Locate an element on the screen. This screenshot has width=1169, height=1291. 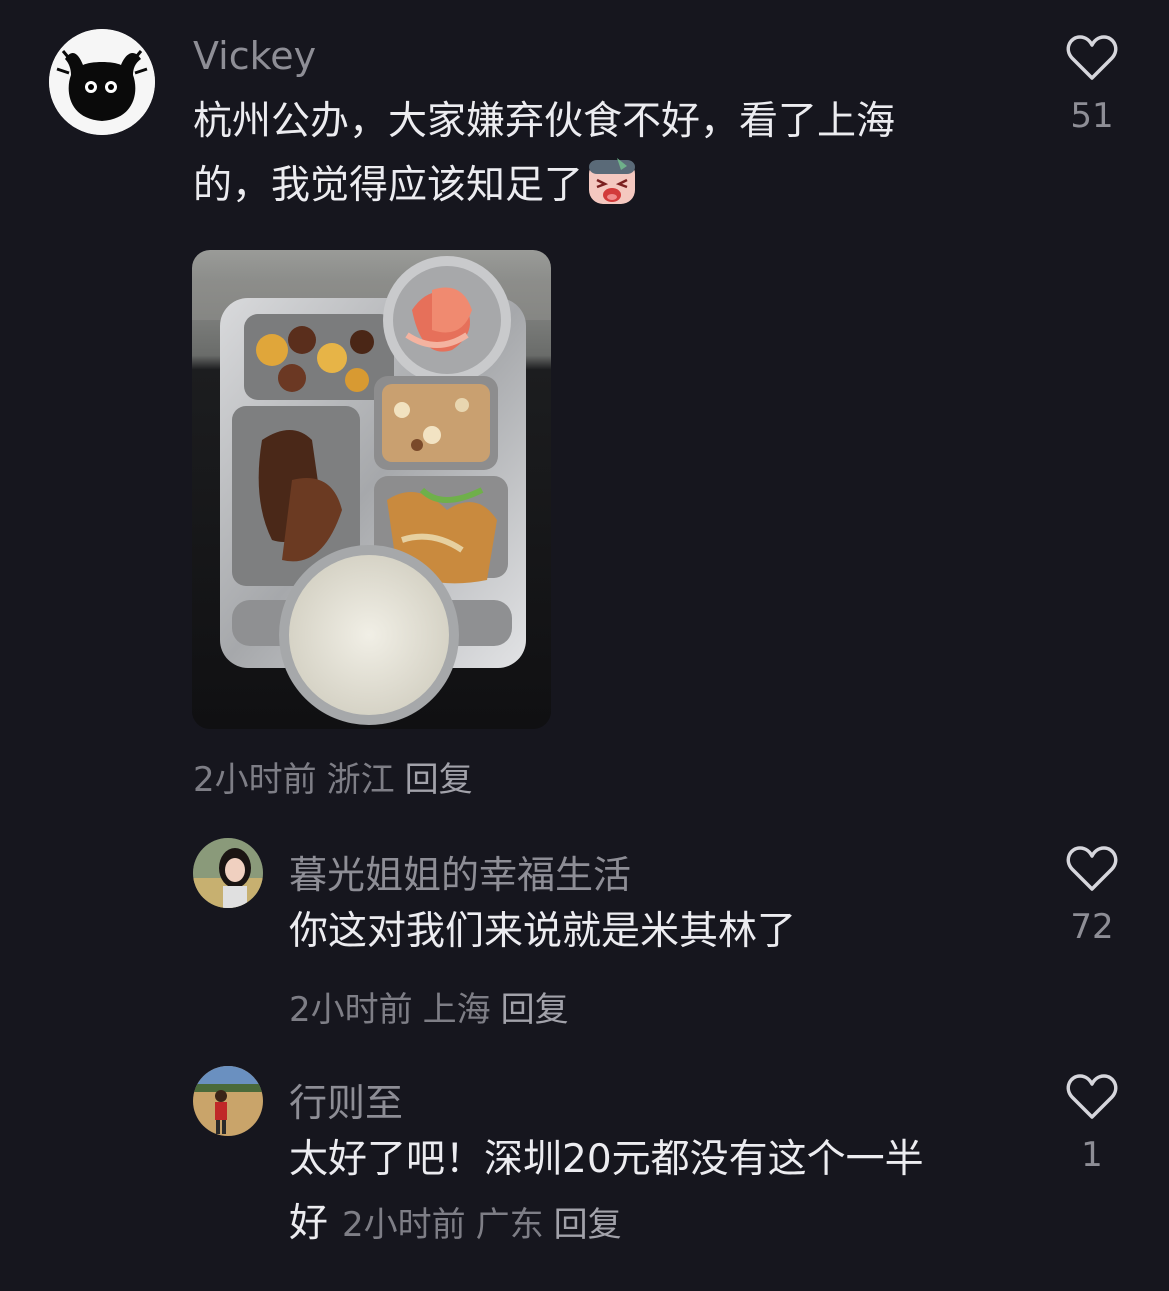
username: 暮光姐姐的幸福生活 is located at coordinates (460, 871).